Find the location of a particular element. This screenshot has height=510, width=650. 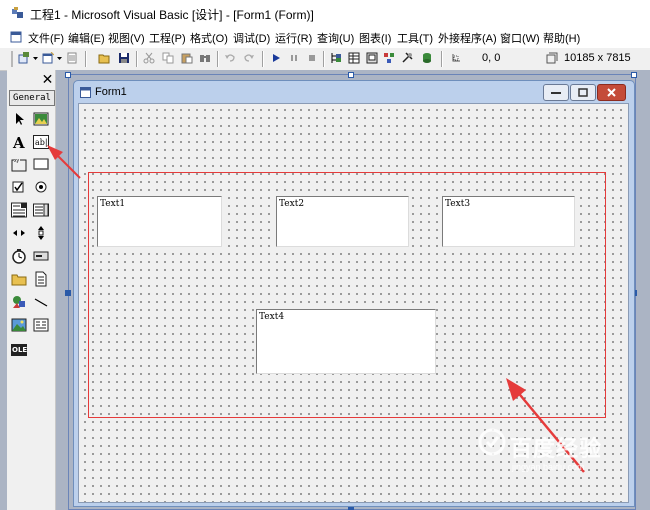

timer-icon is located at coordinates (19, 256).